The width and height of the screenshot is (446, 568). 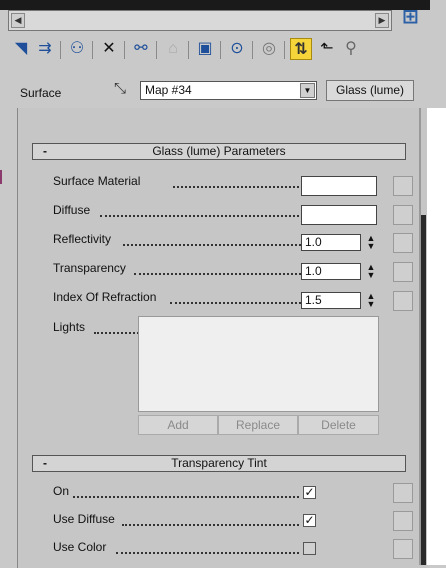 I want to click on surface-material-swatch, so click(x=339, y=186).